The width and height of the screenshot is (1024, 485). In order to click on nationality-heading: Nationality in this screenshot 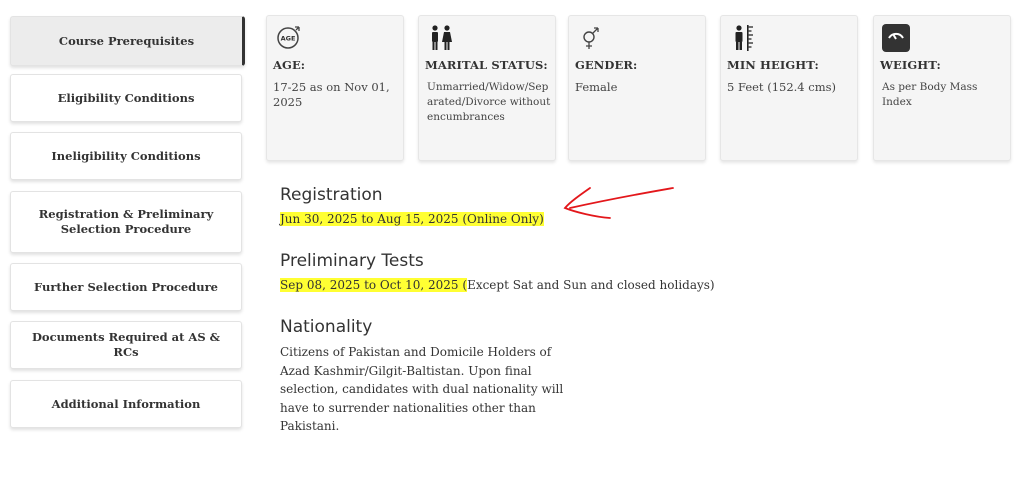, I will do `click(326, 327)`.